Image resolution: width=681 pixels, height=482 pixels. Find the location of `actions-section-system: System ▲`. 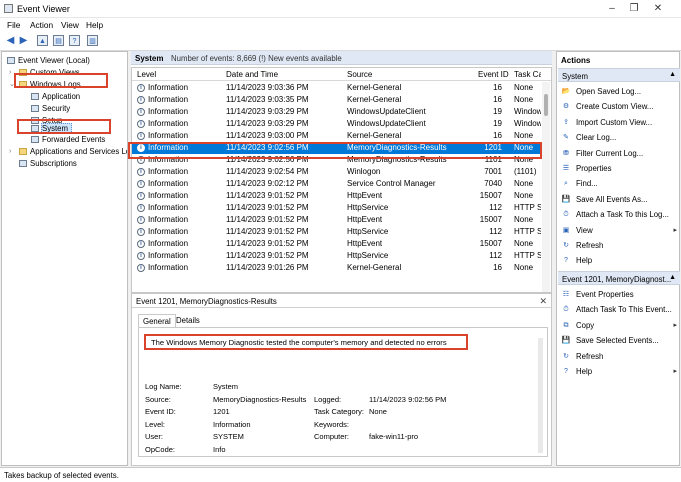

actions-section-system: System ▲ is located at coordinates (619, 75).